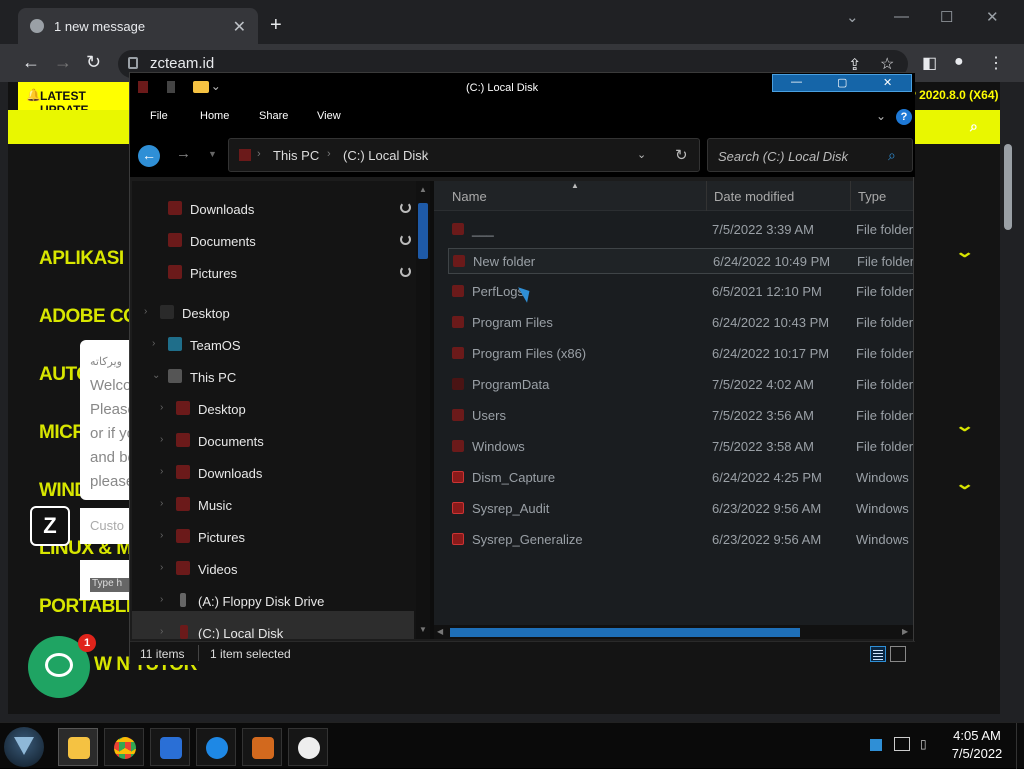  Describe the element at coordinates (423, 231) in the screenshot. I see `nav-scroll-thumb` at that location.